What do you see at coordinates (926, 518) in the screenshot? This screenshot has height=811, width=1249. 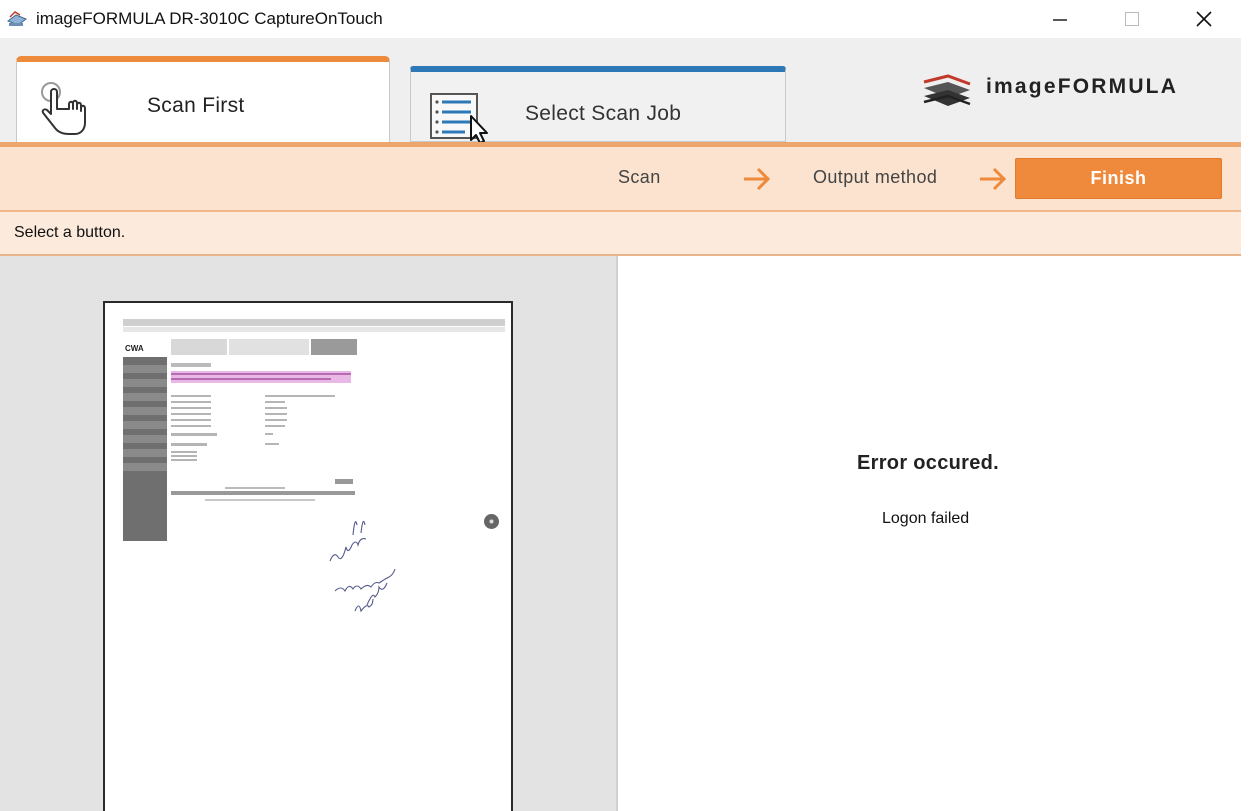 I see `error-detail: Logon failed` at bounding box center [926, 518].